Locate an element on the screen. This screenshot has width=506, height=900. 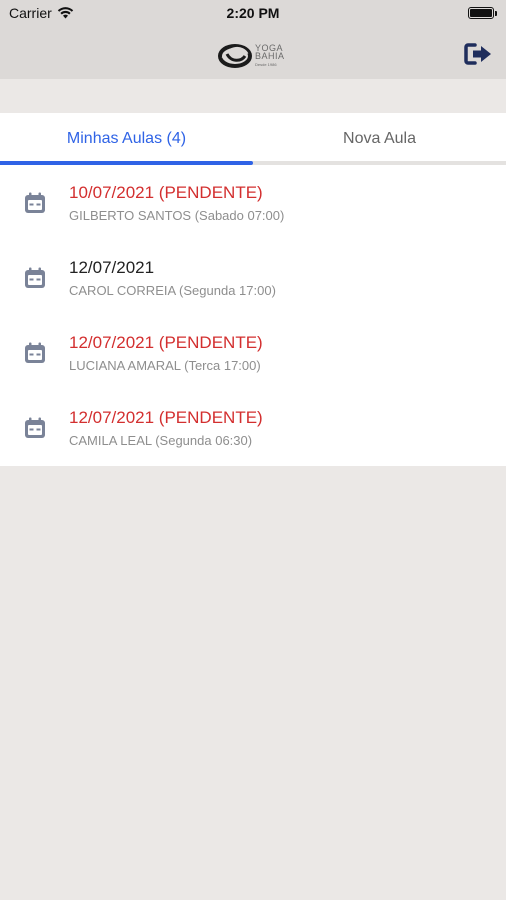
battery-icon is located at coordinates (481, 13).